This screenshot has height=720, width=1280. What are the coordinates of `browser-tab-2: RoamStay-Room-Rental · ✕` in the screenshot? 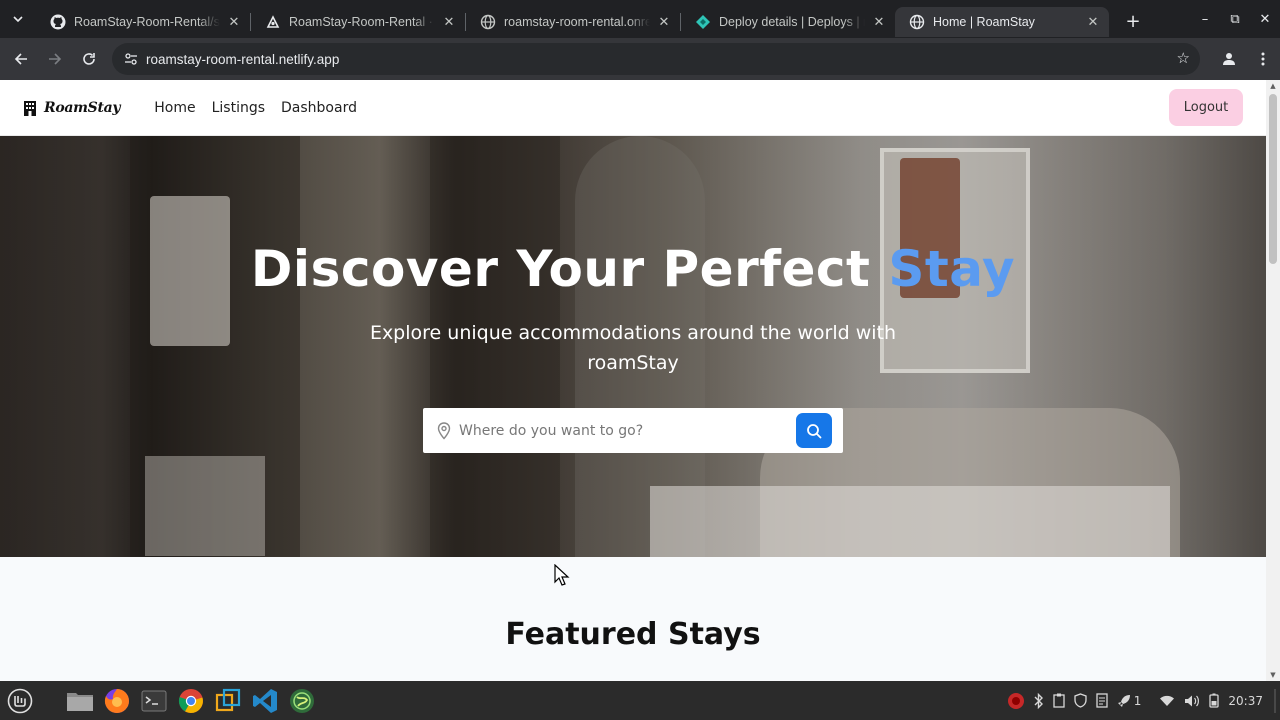 It's located at (358, 22).